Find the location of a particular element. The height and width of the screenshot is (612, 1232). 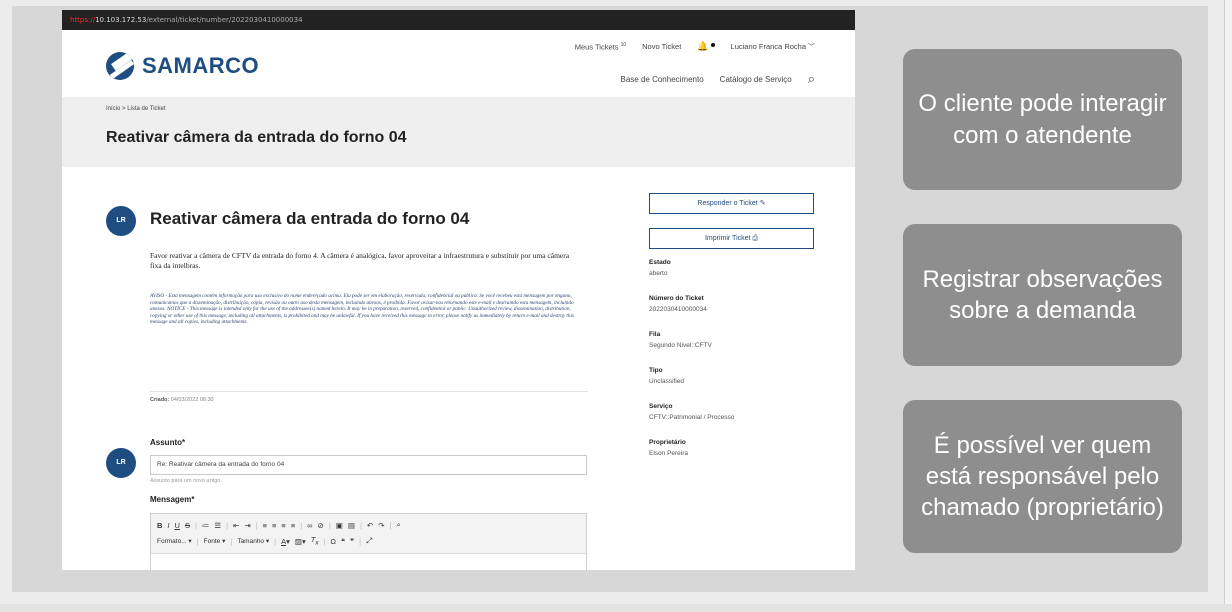

maximize-icon: ⤢ is located at coordinates (369, 541).